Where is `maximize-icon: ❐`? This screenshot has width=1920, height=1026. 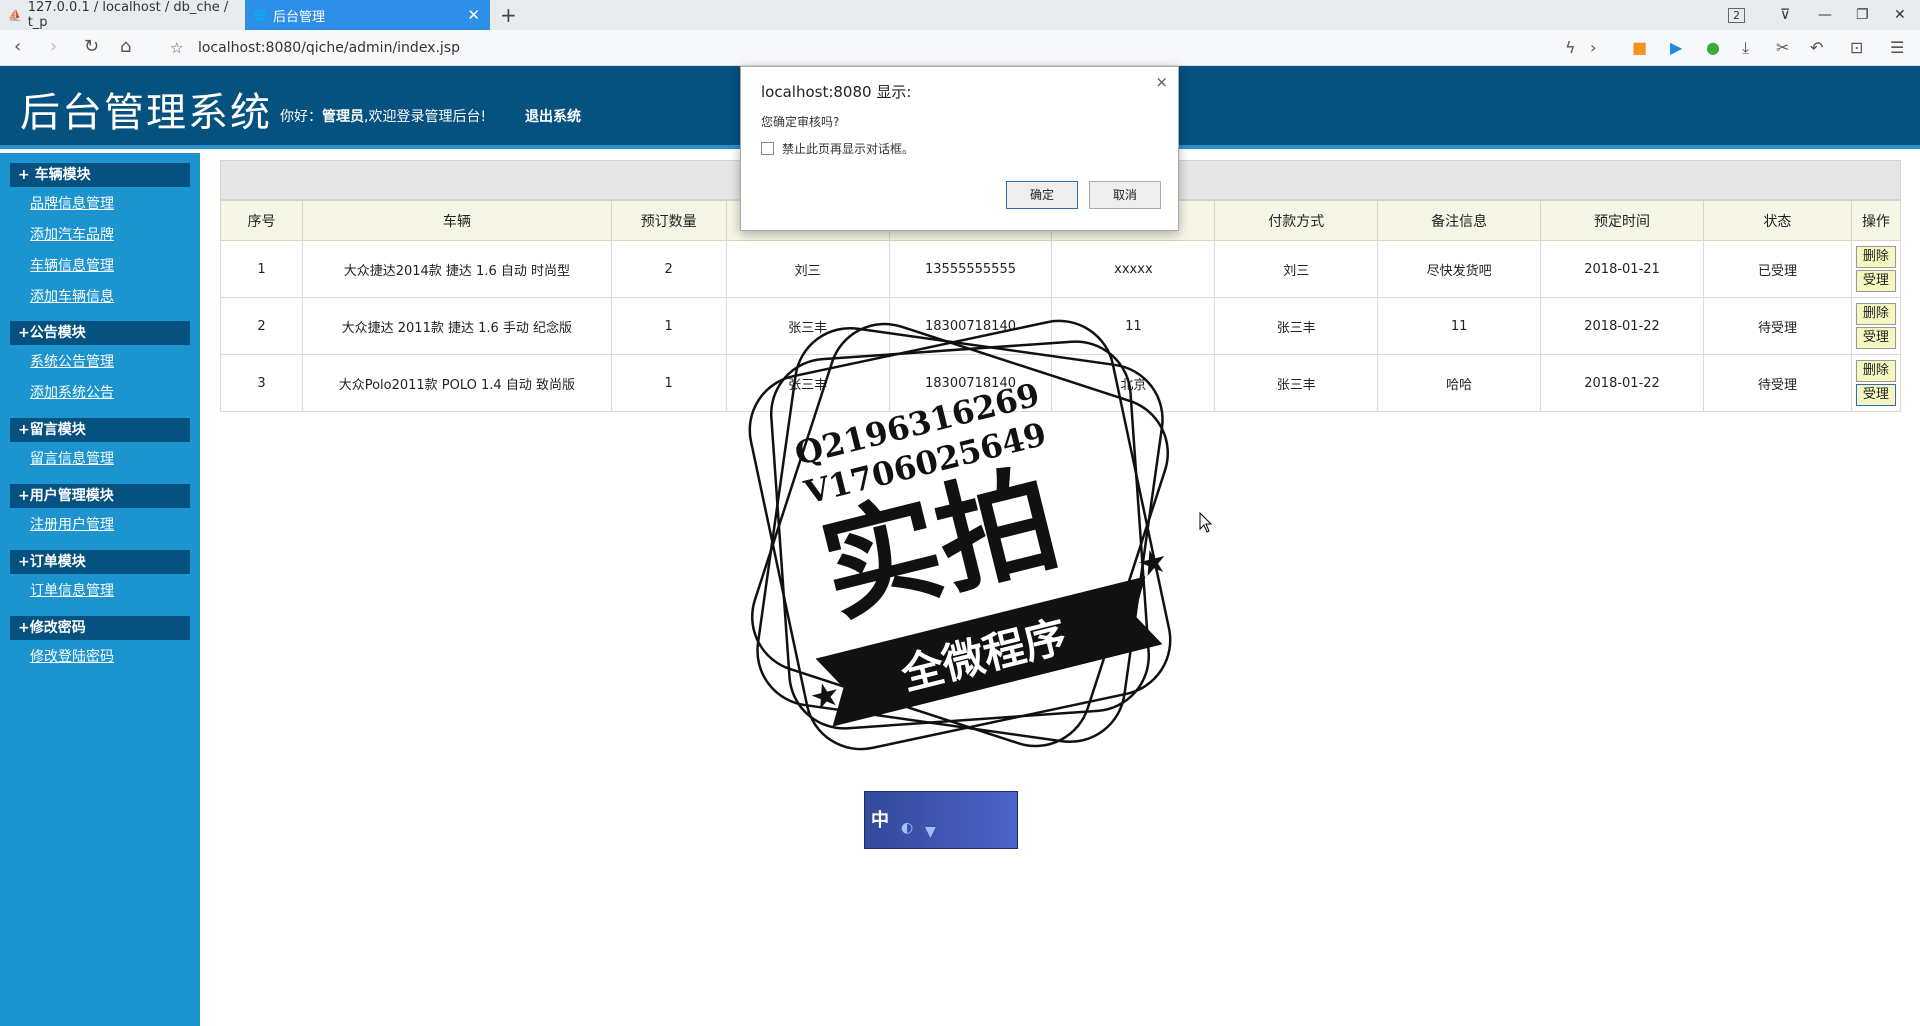 maximize-icon: ❐ is located at coordinates (1862, 15).